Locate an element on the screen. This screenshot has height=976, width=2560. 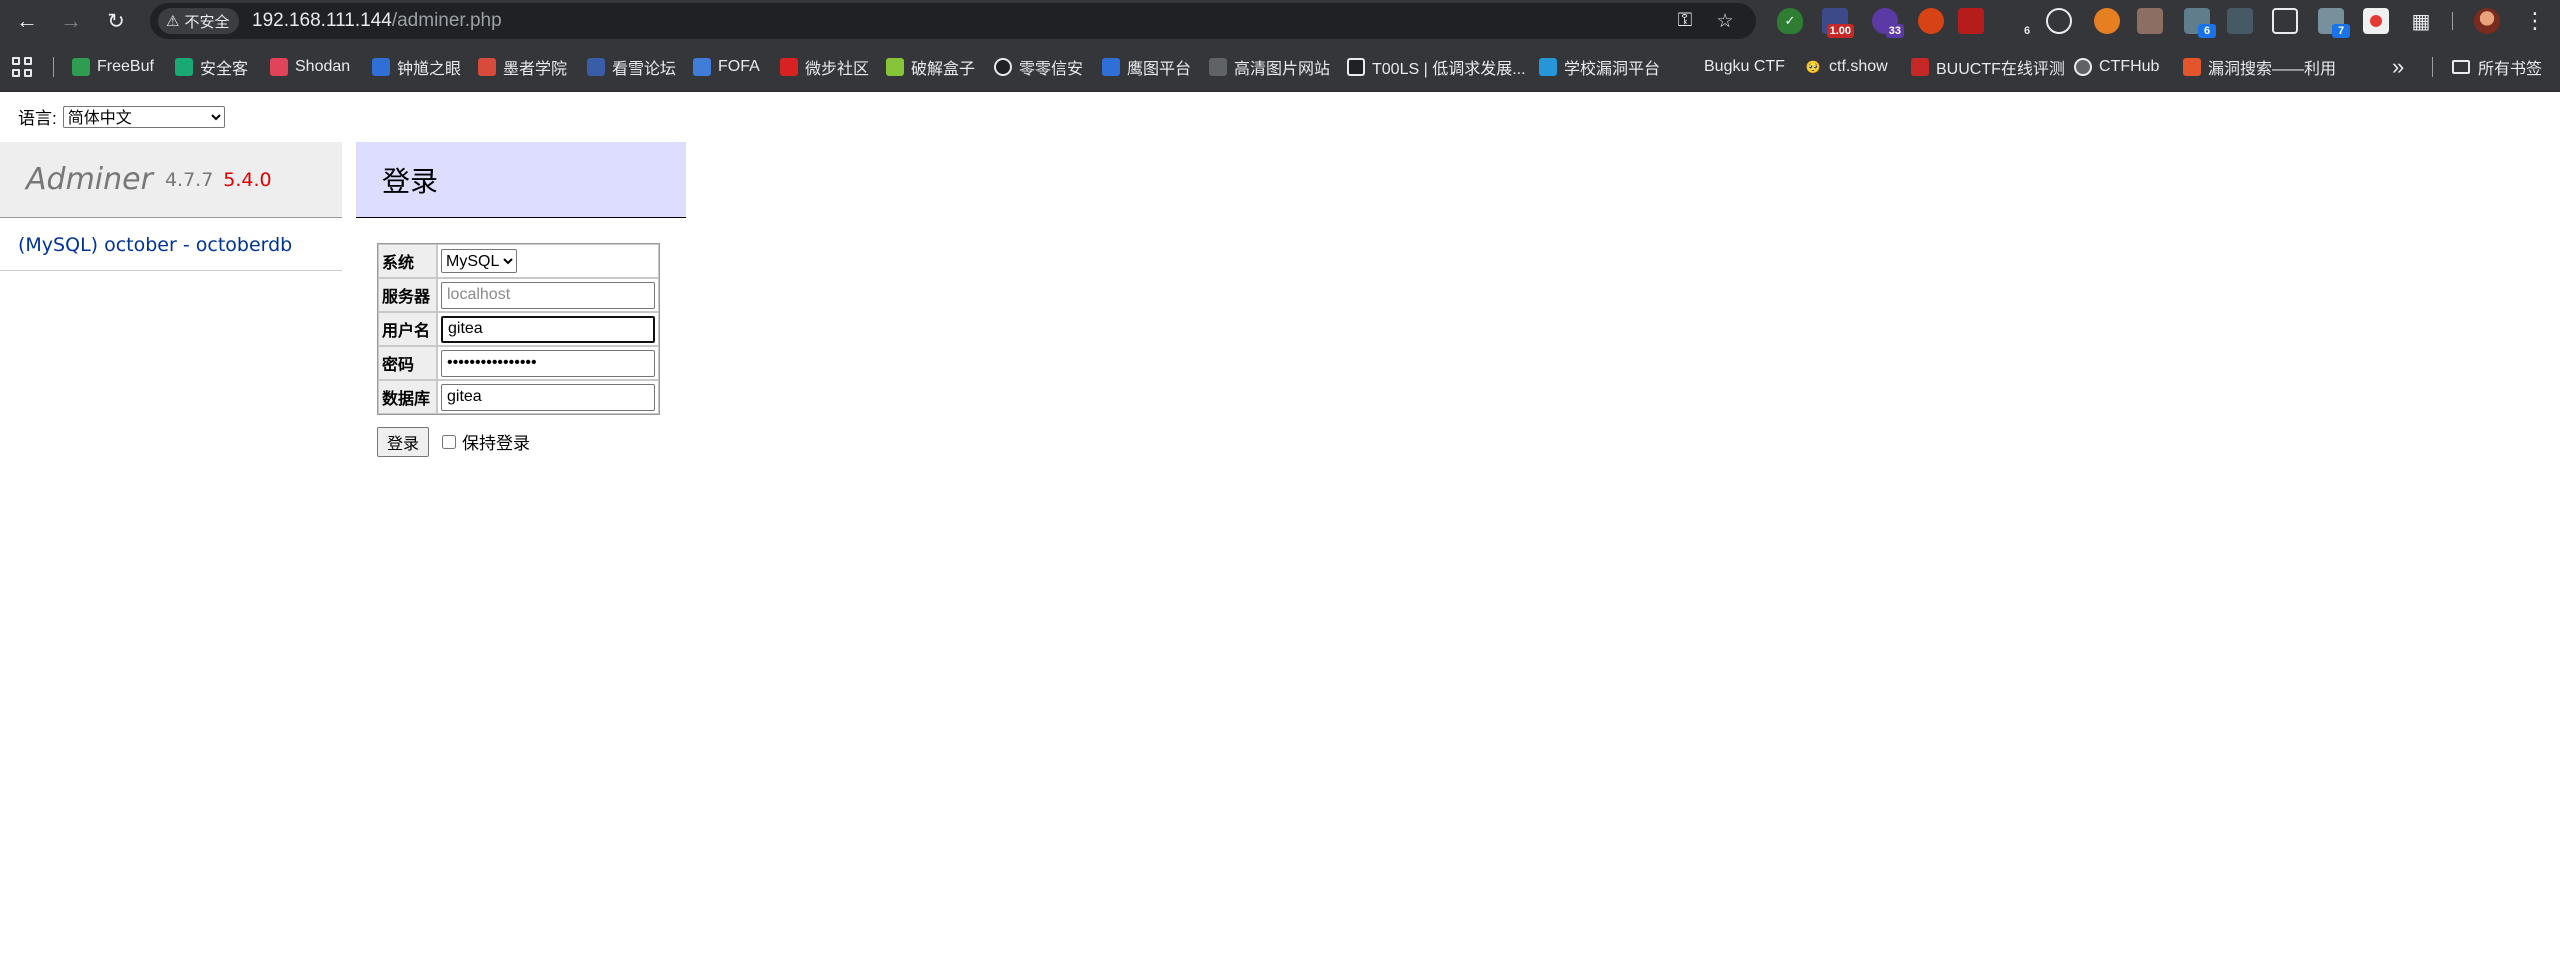
bookmark-star-icon: ☆ is located at coordinates (1725, 21).